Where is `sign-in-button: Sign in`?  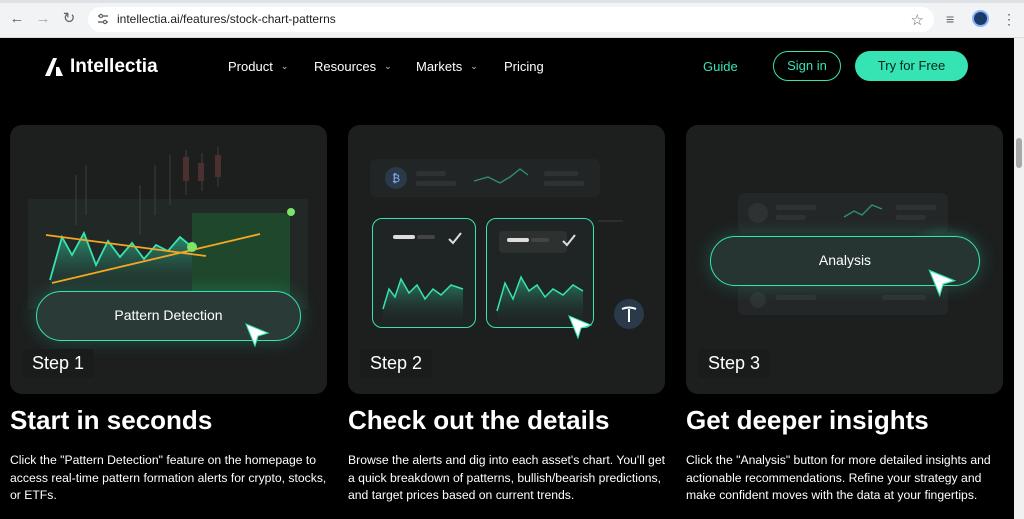 sign-in-button: Sign in is located at coordinates (807, 66).